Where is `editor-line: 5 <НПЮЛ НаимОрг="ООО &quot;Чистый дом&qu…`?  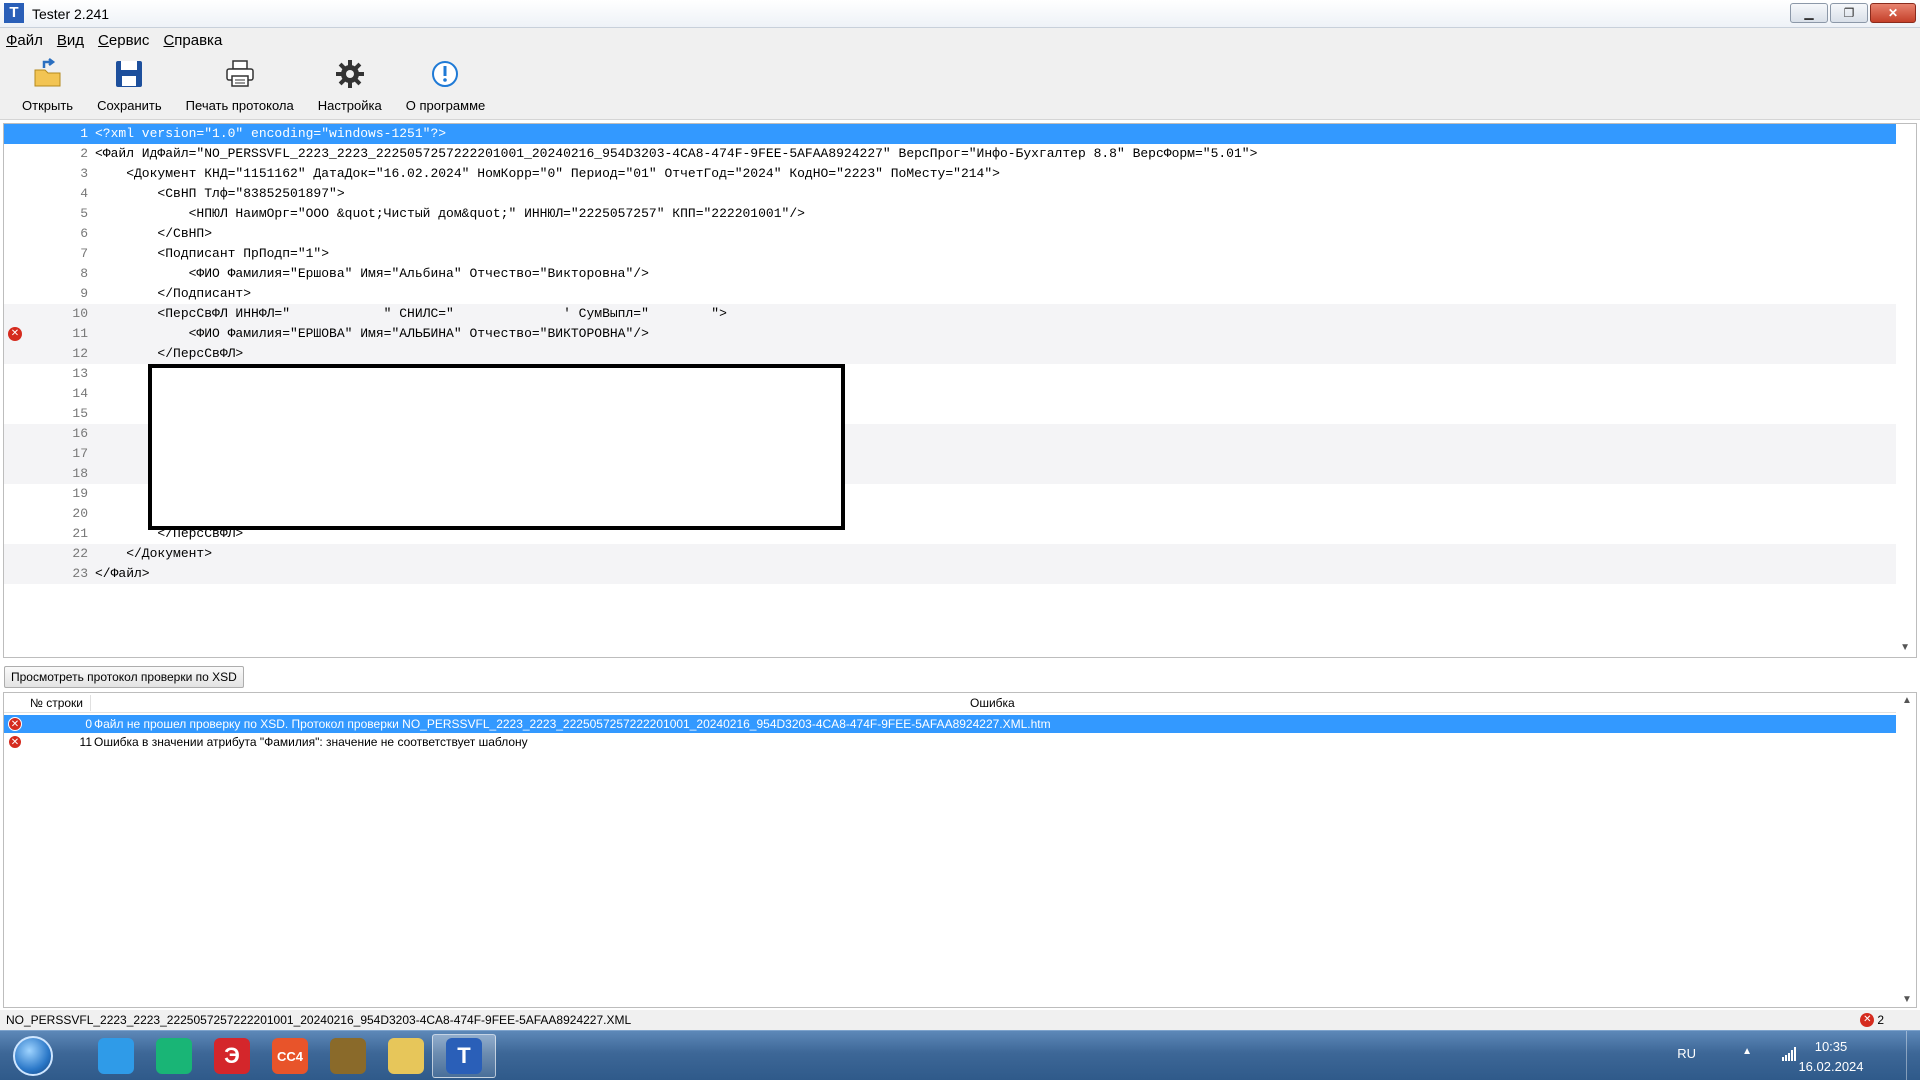 editor-line: 5 <НПЮЛ НаимОрг="ООО &quot;Чистый дом&qu… is located at coordinates (950, 214).